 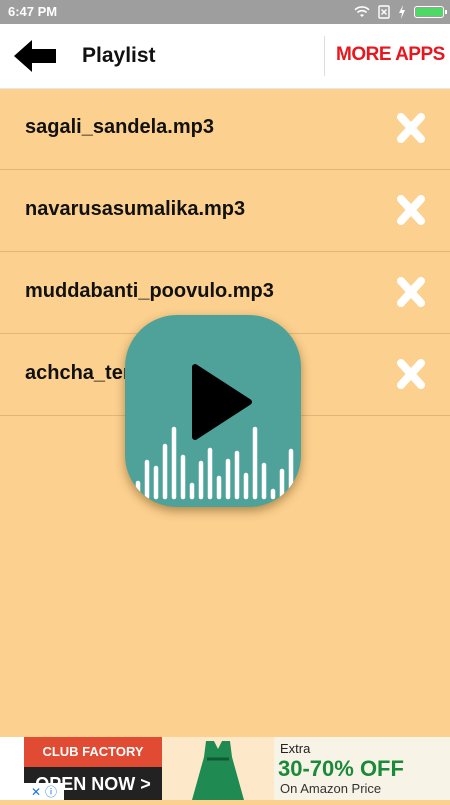 What do you see at coordinates (149, 291) in the screenshot?
I see `track-name: muddabanti_poovulo.mp3` at bounding box center [149, 291].